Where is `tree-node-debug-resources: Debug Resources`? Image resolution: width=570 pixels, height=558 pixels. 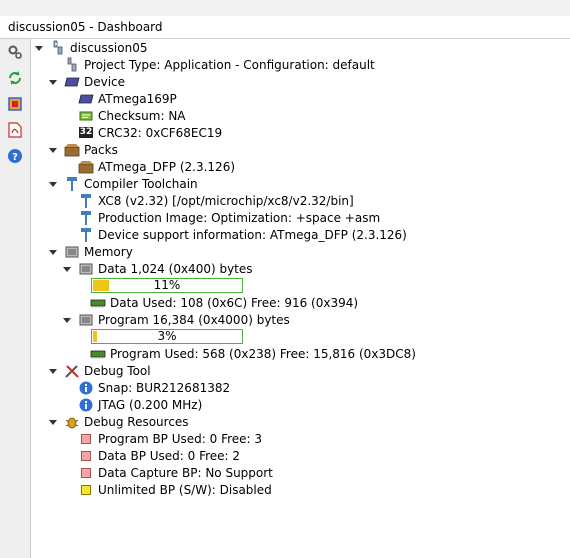 tree-node-debug-resources: Debug Resources is located at coordinates (118, 421).